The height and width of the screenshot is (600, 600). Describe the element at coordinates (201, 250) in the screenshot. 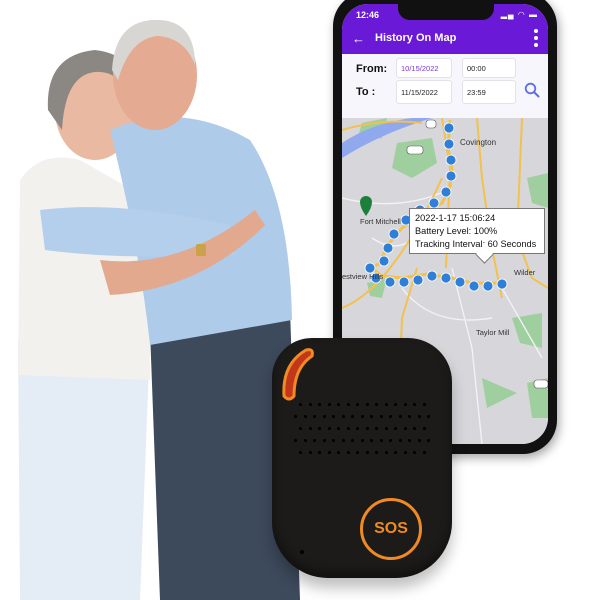

I see `wristwatch` at that location.